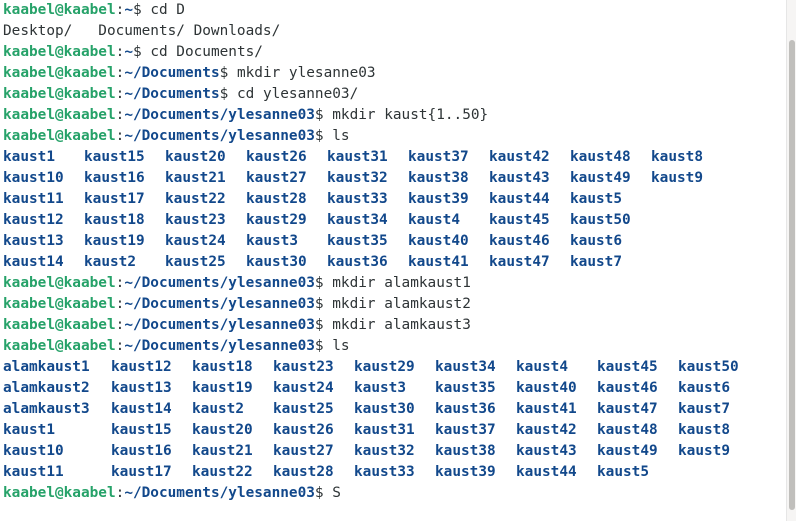  What do you see at coordinates (600, 157) in the screenshot?
I see `directory-entry: kaust48` at bounding box center [600, 157].